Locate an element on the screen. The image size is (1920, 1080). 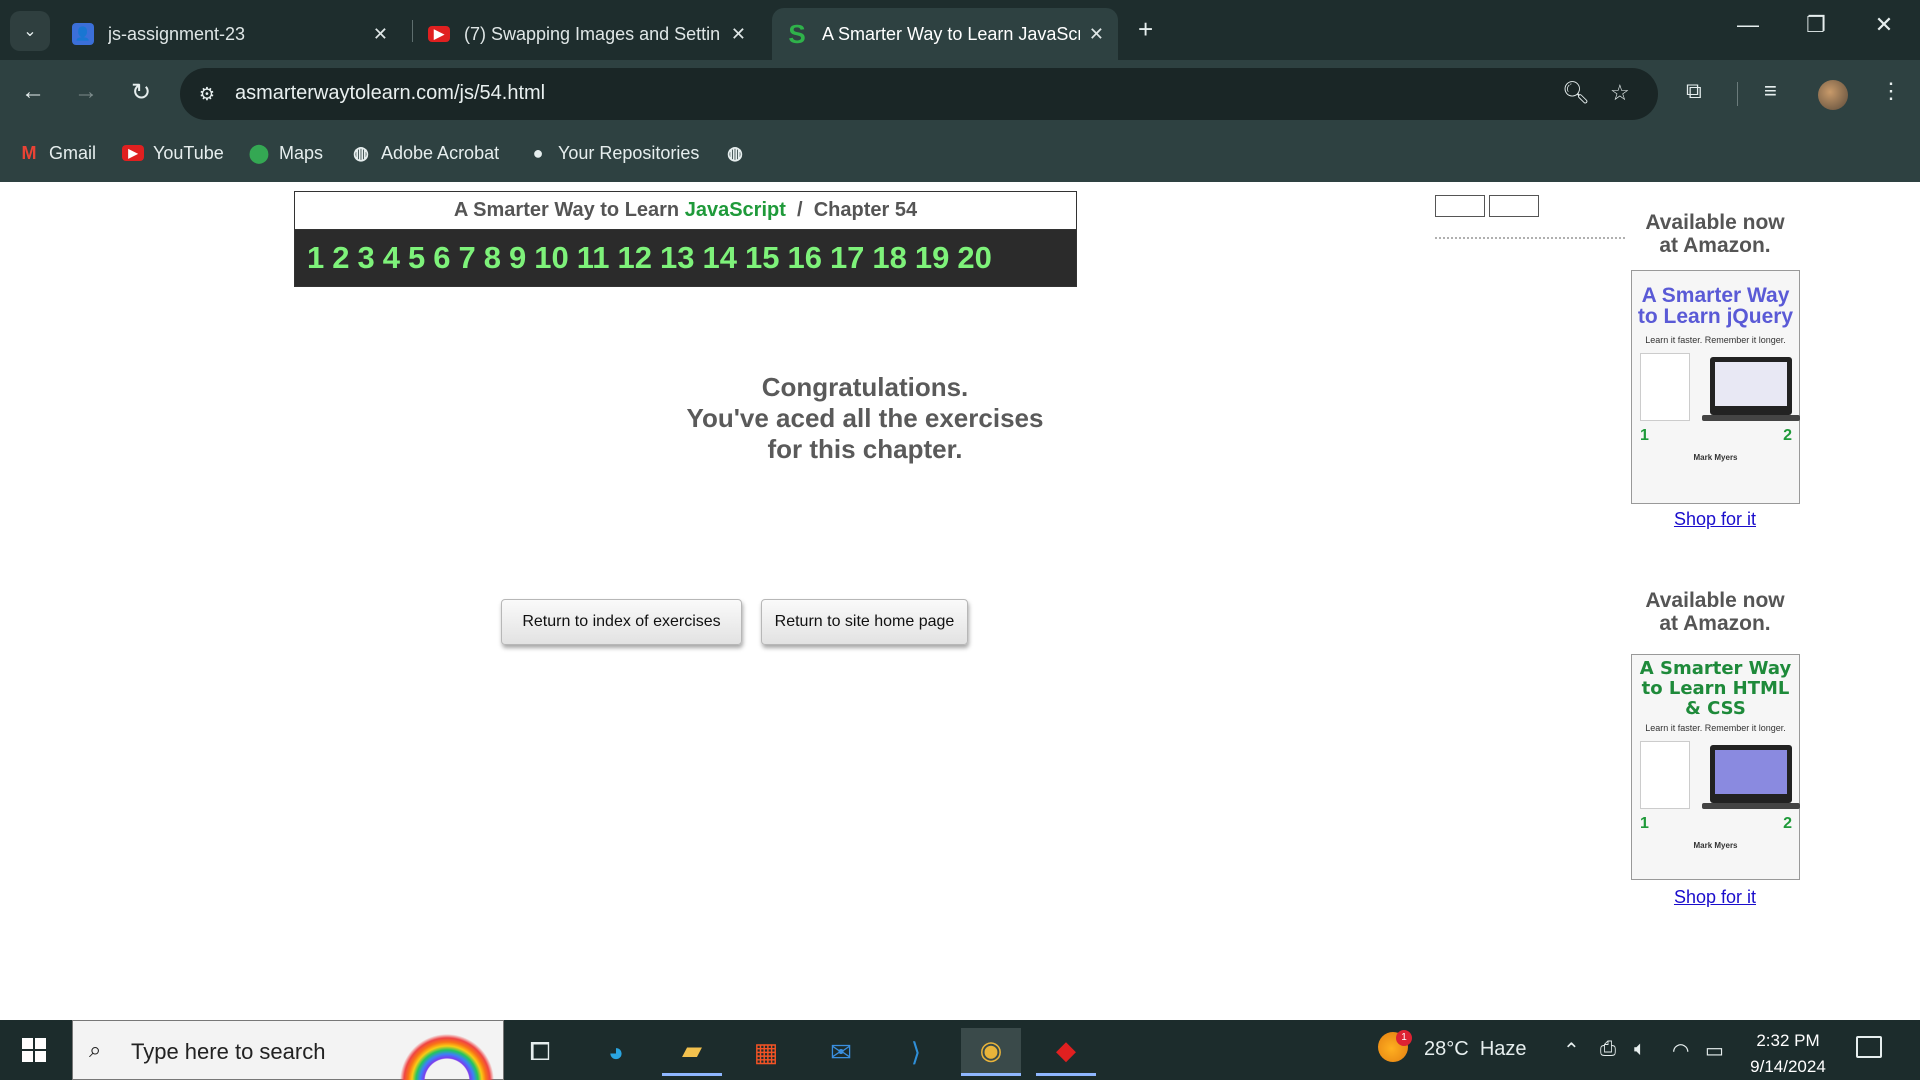
gmail-icon: M is located at coordinates (29, 152).